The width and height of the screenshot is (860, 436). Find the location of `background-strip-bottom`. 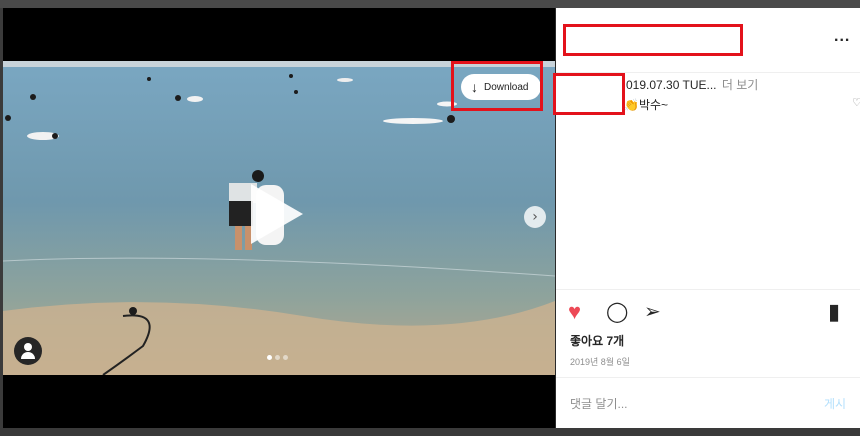

background-strip-bottom is located at coordinates (430, 432).